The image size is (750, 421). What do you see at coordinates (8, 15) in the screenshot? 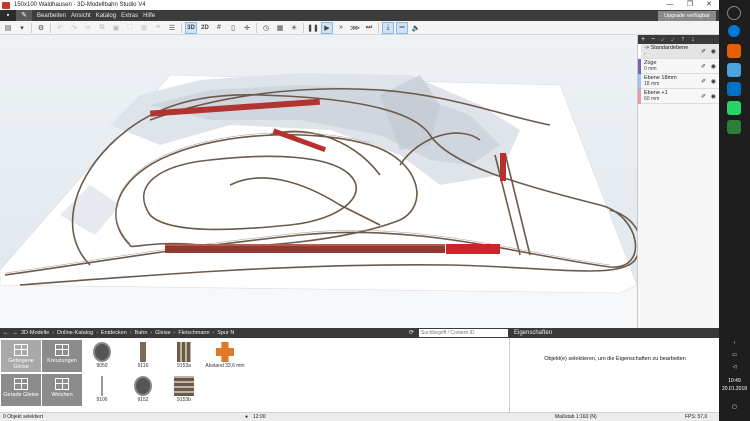
I see `file-menu-icon: ▪` at bounding box center [8, 15].